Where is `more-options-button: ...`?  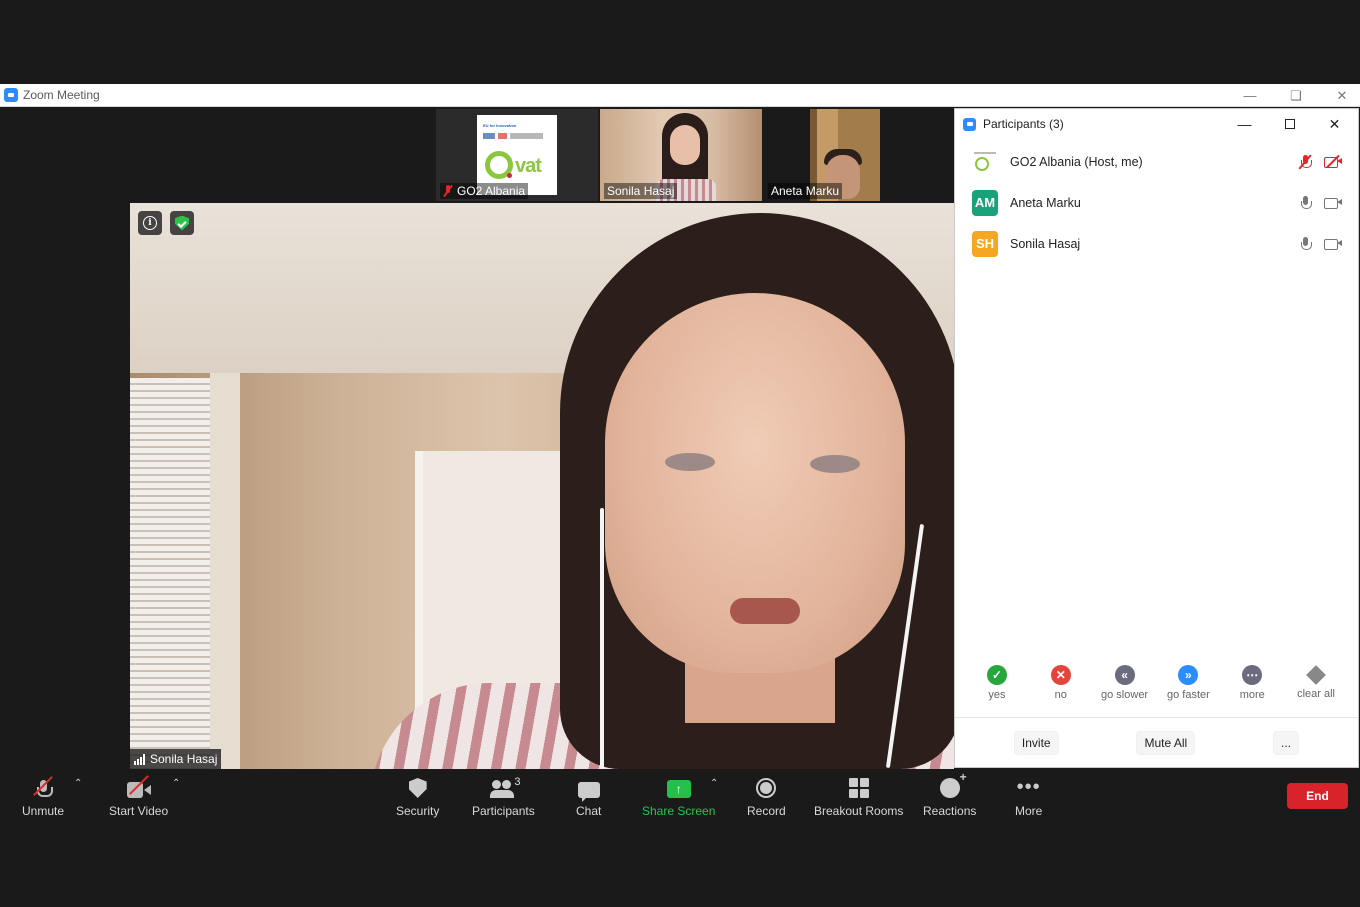 more-options-button: ... is located at coordinates (1286, 742).